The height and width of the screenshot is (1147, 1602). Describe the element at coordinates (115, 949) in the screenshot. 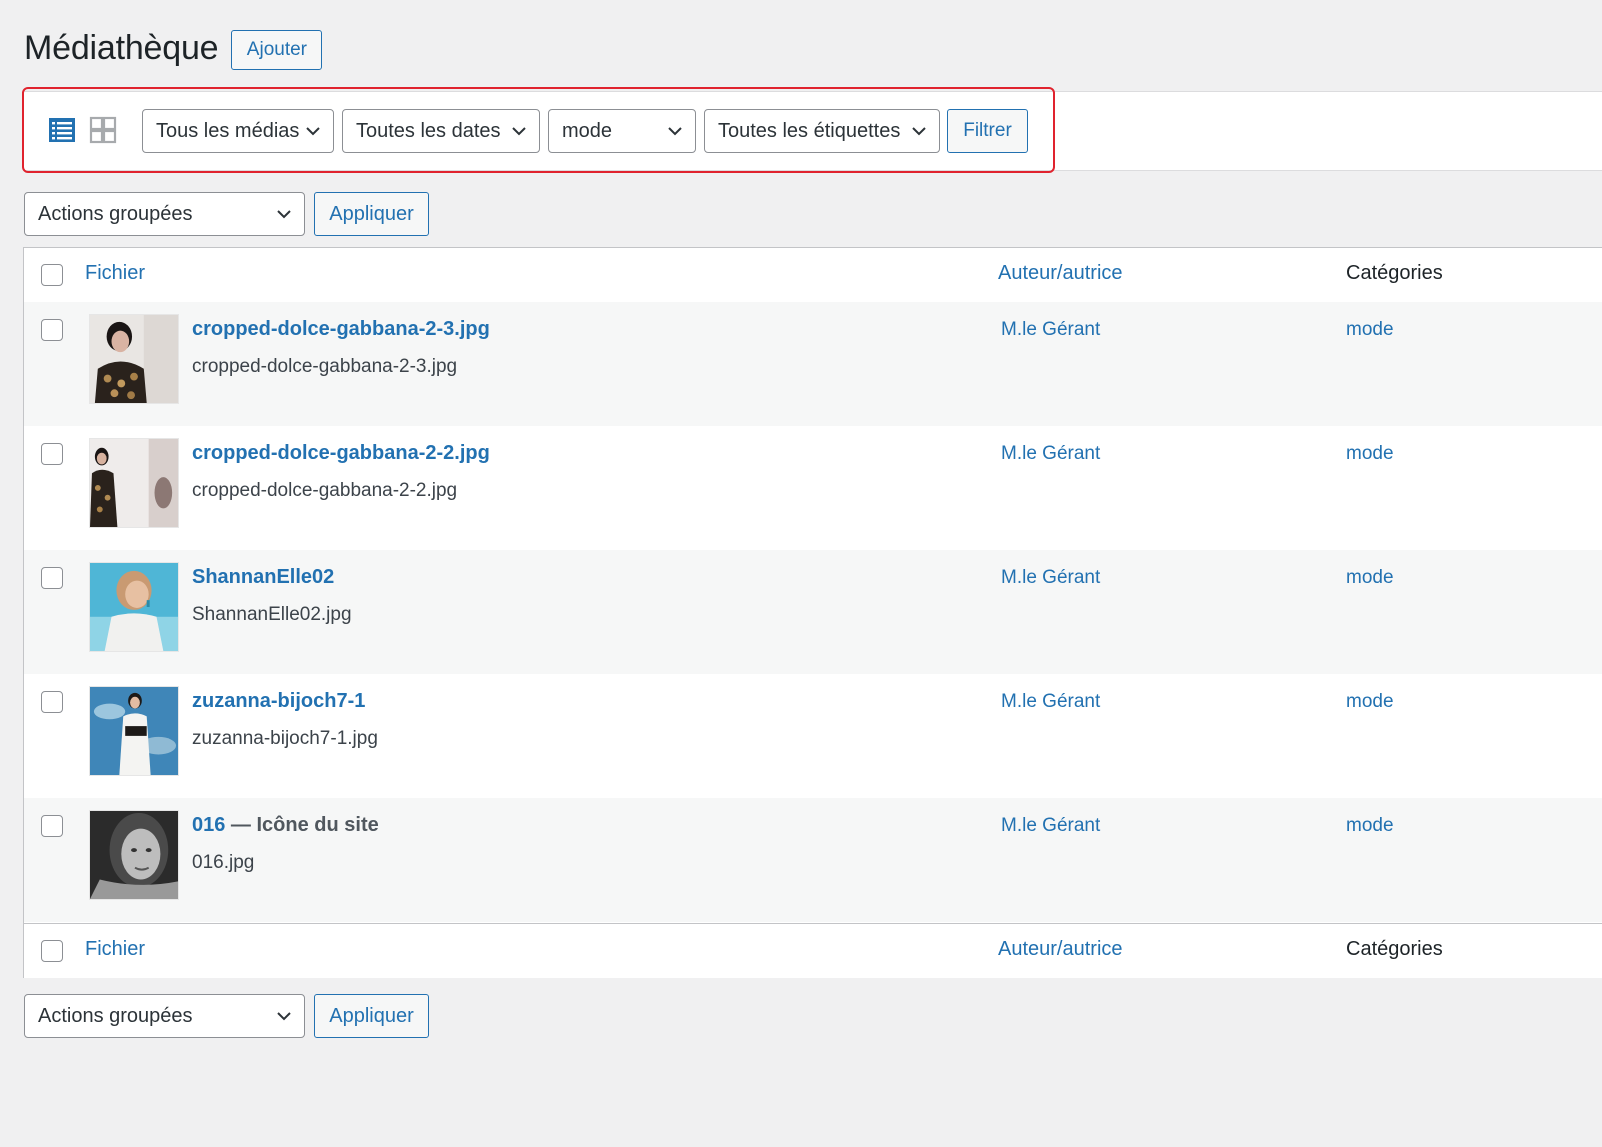

I see `column-file-footer: Fichier` at that location.